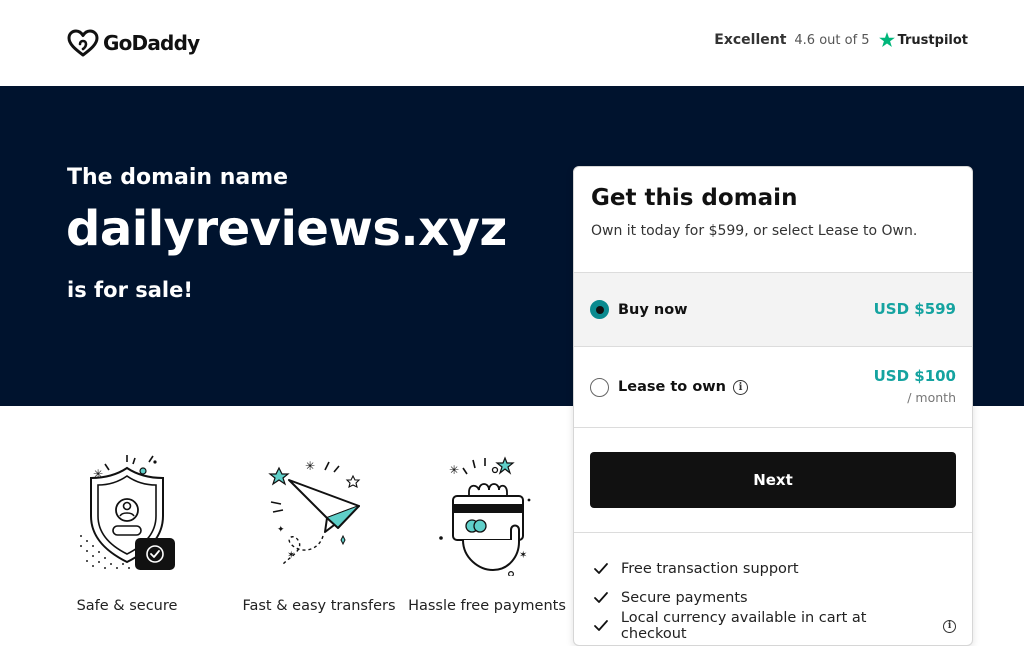 The height and width of the screenshot is (646, 1024). What do you see at coordinates (314, 512) in the screenshot?
I see `paper-plane-icon: ✳ ✦ ✶` at bounding box center [314, 512].